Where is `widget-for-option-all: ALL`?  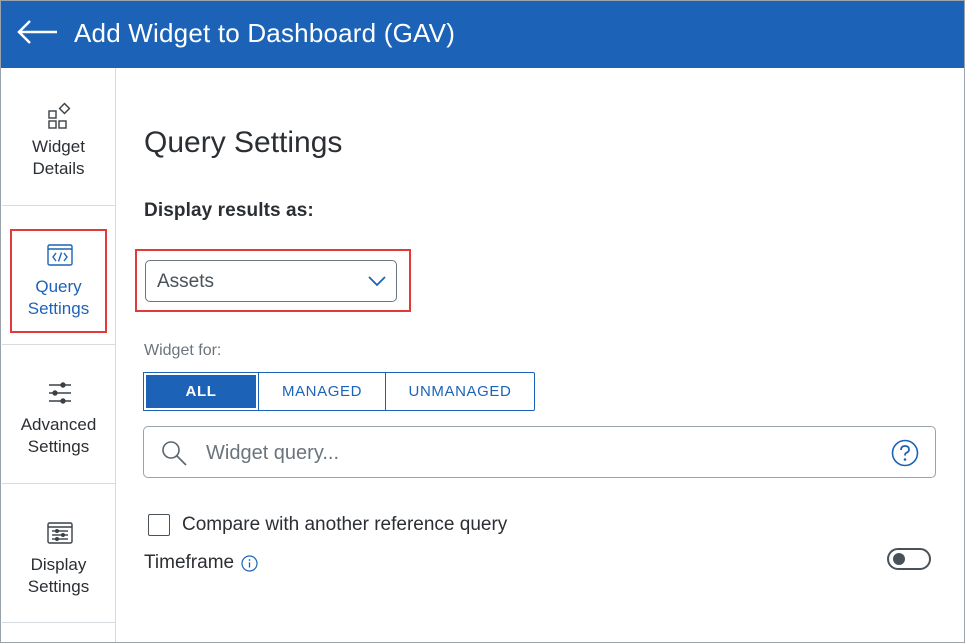
widget-for-option-all: ALL is located at coordinates (201, 391).